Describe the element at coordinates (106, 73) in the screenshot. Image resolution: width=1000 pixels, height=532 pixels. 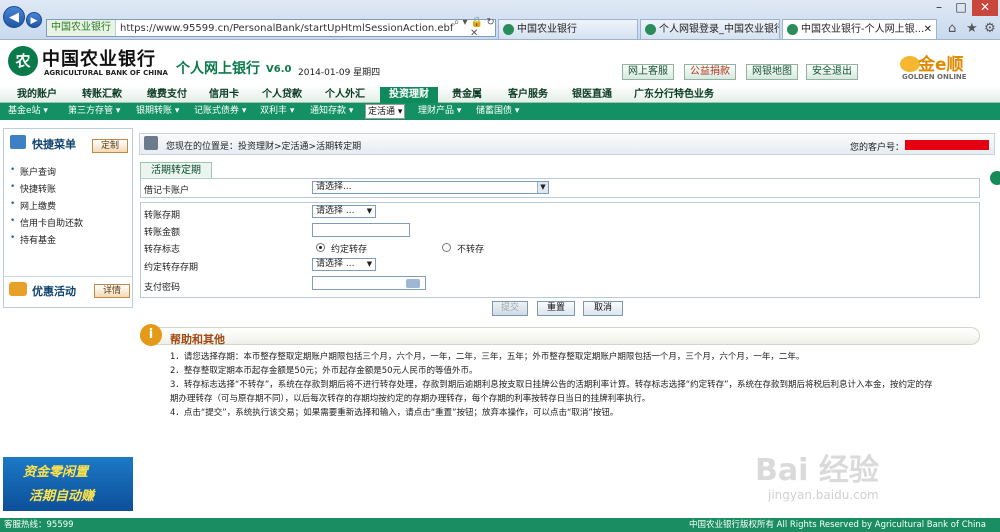
I see `bank-name-en: AGRICULTURAL BANK OF CHINA` at that location.